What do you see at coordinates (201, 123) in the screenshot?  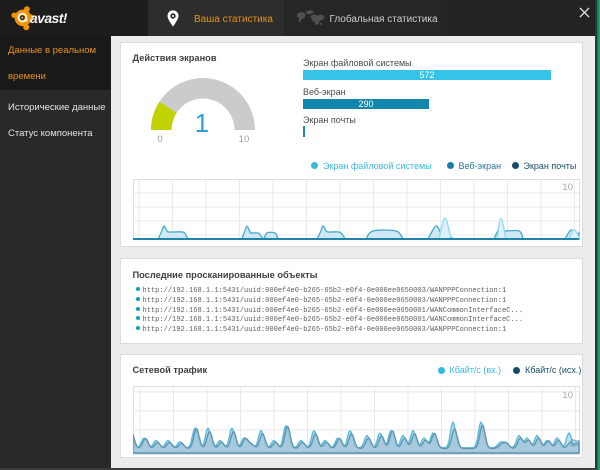 I see `svg-text: 1` at bounding box center [201, 123].